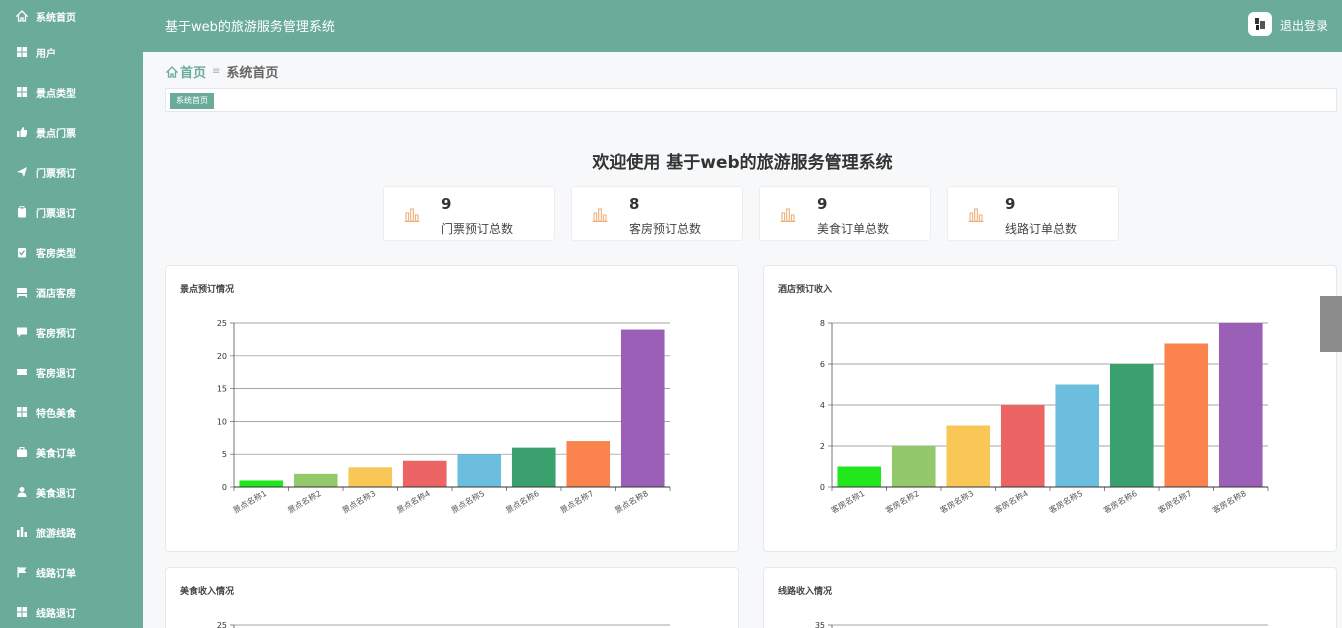  What do you see at coordinates (1120, 501) in the screenshot?
I see `x-tick-label: 客房名称6` at bounding box center [1120, 501].